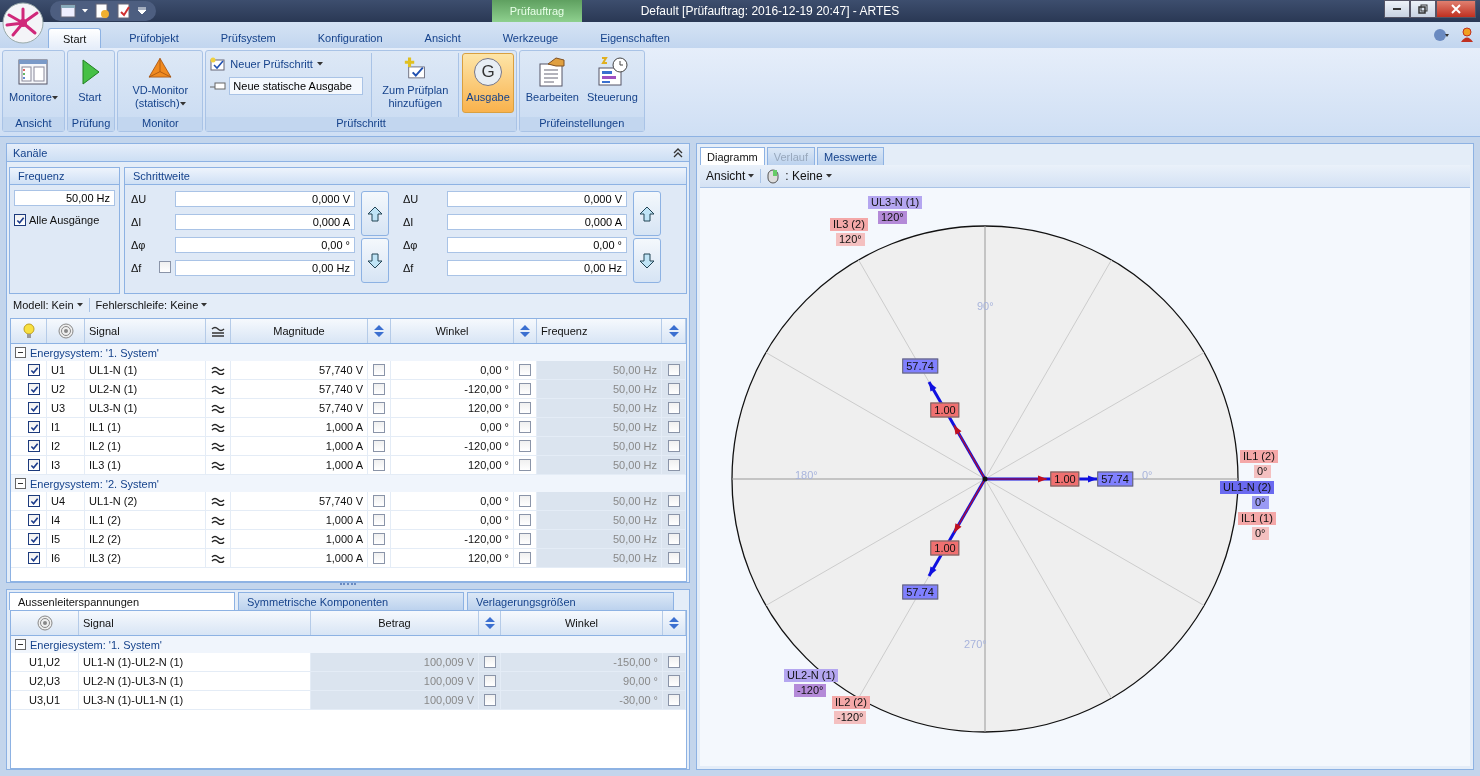  Describe the element at coordinates (351, 601) in the screenshot. I see `tab: Symmetrische Komponenten` at that location.